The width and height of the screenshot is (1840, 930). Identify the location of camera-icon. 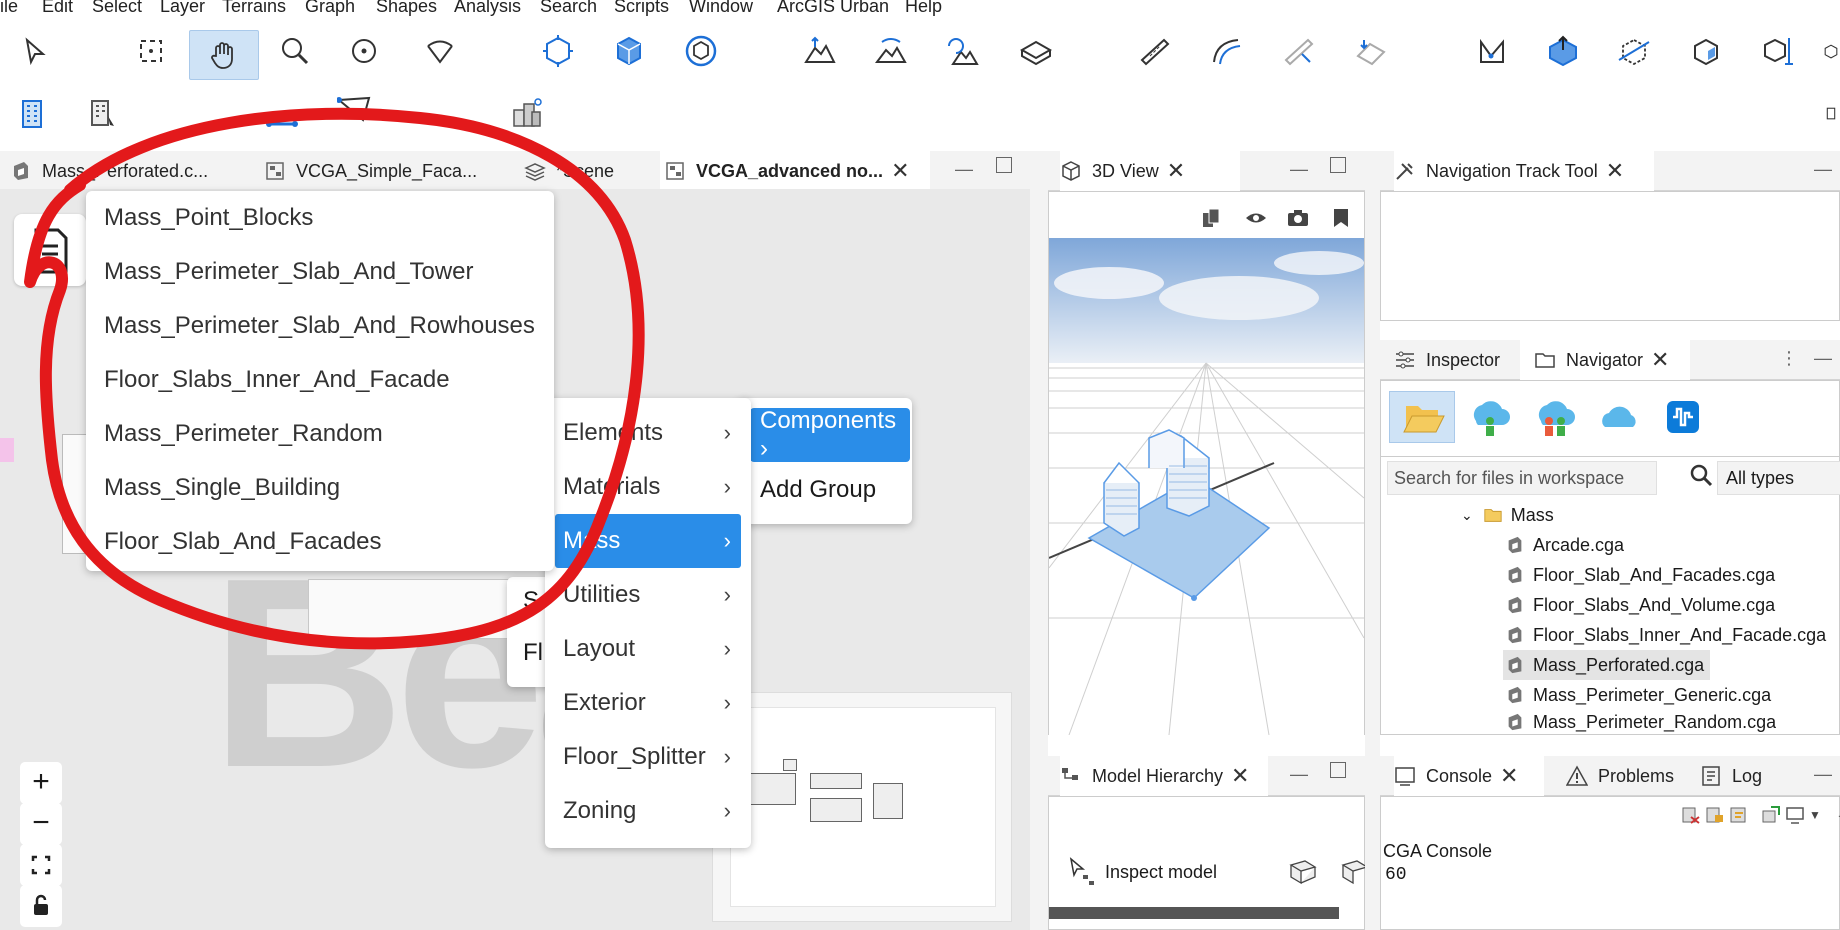
(1298, 220).